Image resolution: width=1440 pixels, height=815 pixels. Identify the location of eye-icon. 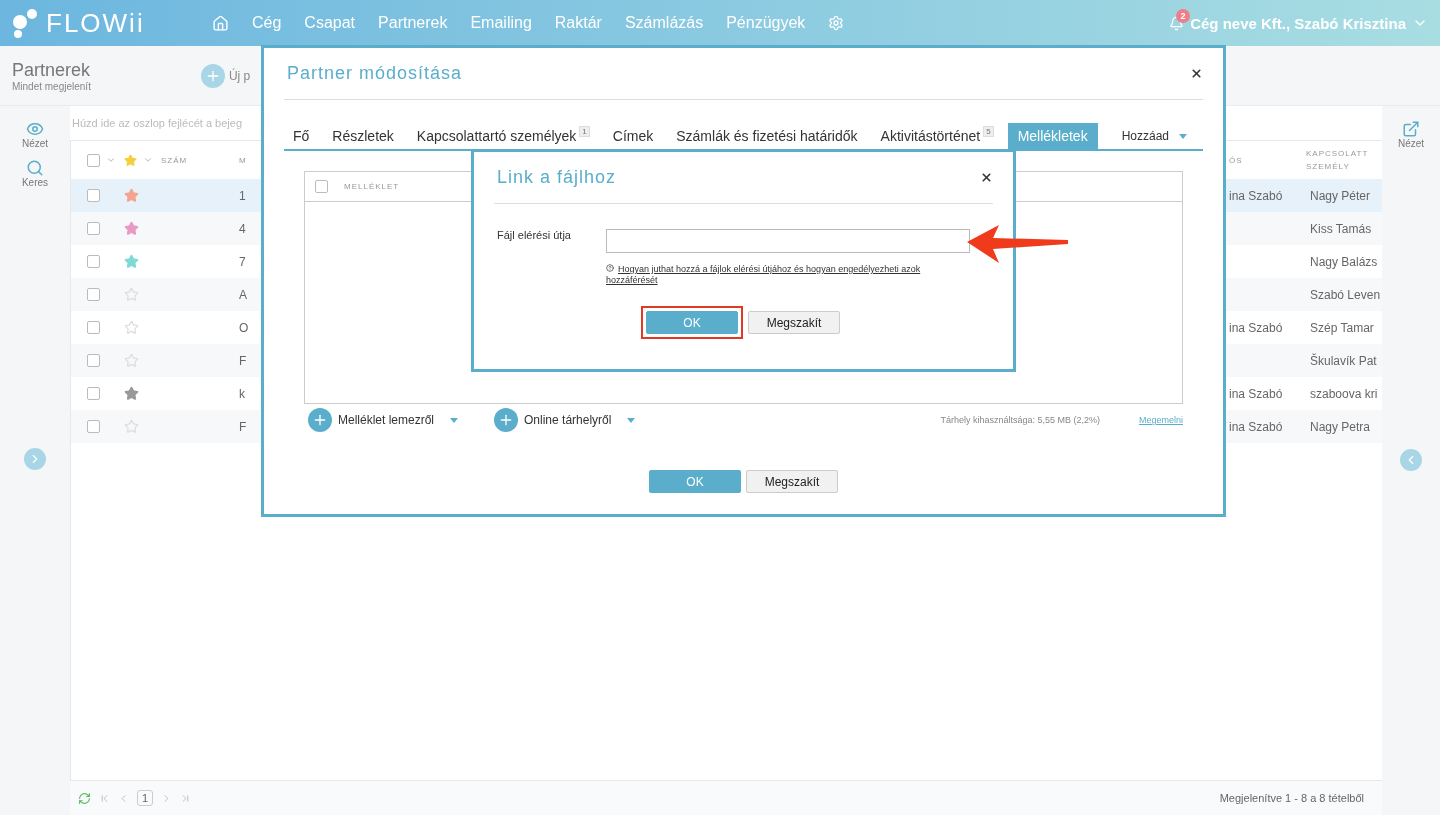
(35, 129).